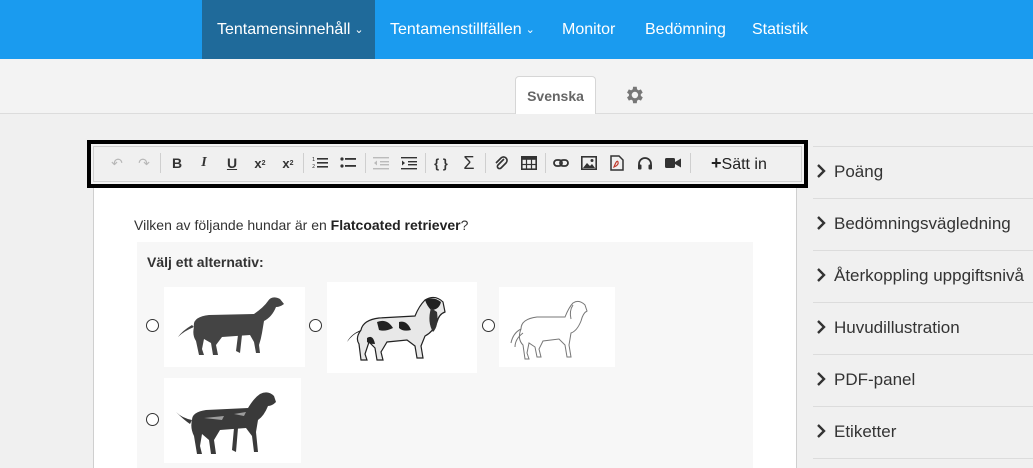 The height and width of the screenshot is (468, 1033). I want to click on nav-item-label: Tentamenstillfällen, so click(456, 29).